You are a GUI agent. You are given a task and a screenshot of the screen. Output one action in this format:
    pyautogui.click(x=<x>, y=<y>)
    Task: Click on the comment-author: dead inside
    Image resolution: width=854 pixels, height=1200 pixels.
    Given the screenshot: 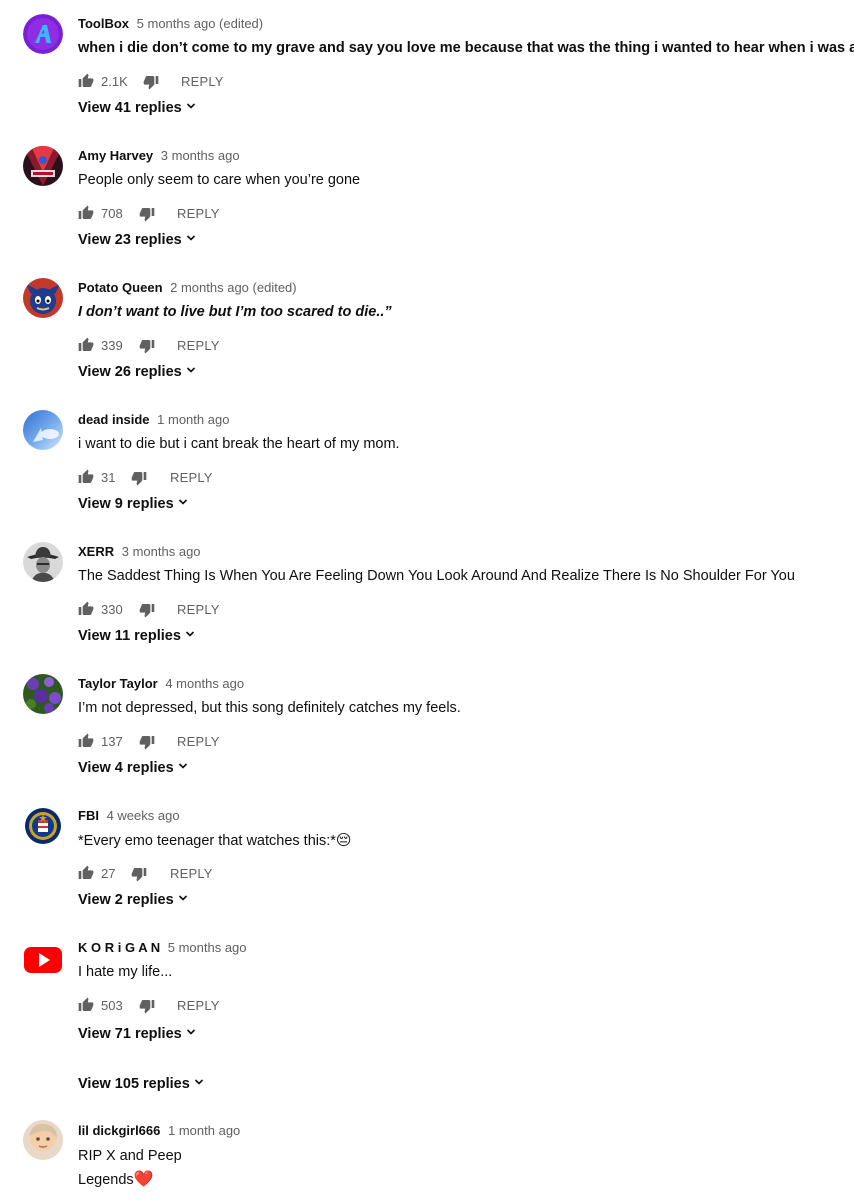 What is the action you would take?
    pyautogui.click(x=114, y=419)
    